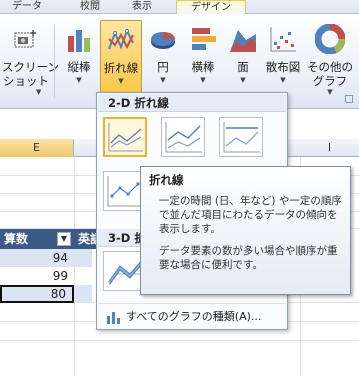  Describe the element at coordinates (283, 39) in the screenshot. I see `scatter-chart-icon` at that location.